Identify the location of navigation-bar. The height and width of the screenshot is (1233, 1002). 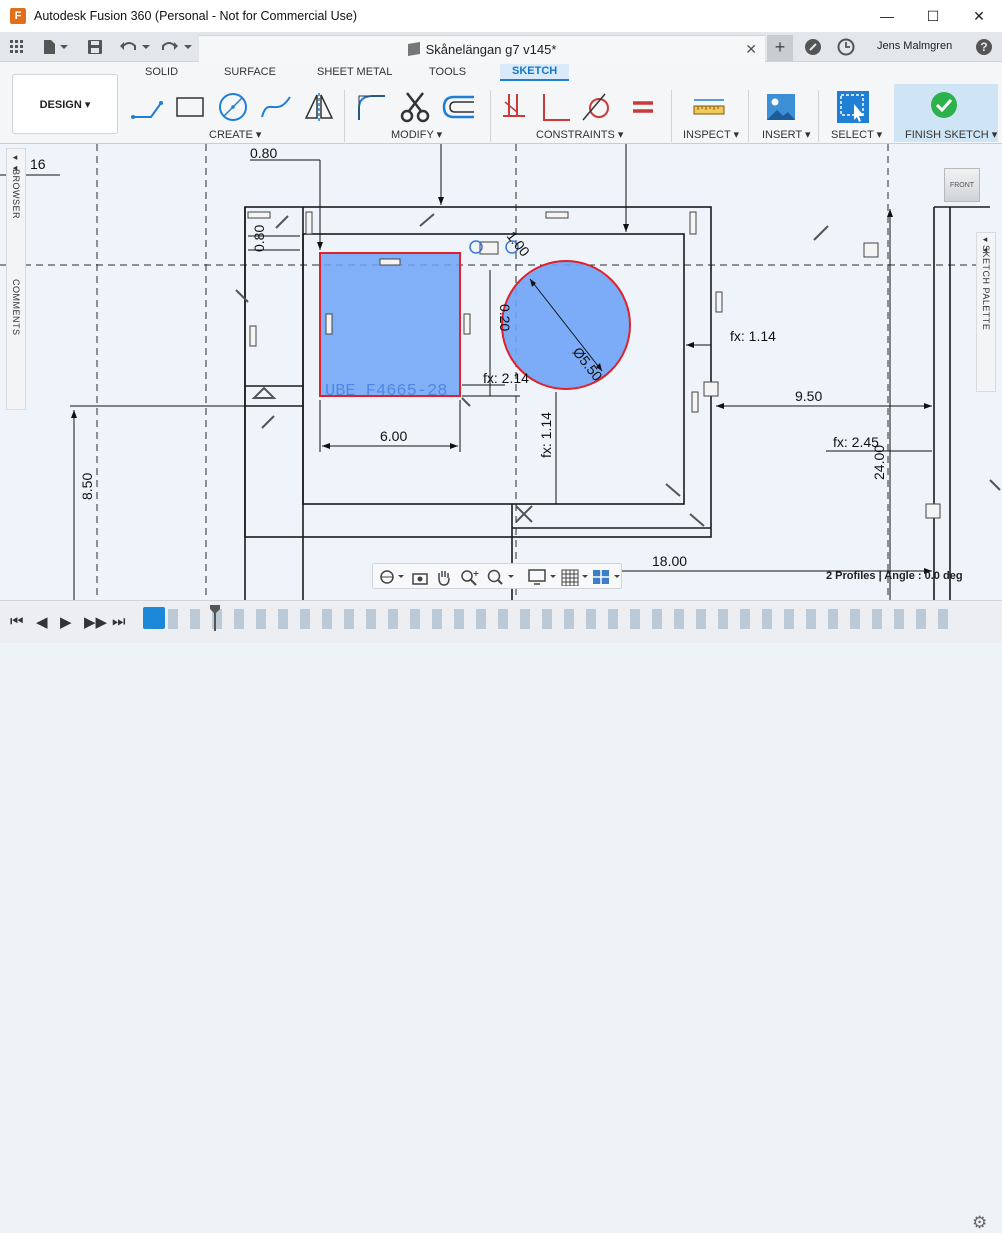
(497, 576).